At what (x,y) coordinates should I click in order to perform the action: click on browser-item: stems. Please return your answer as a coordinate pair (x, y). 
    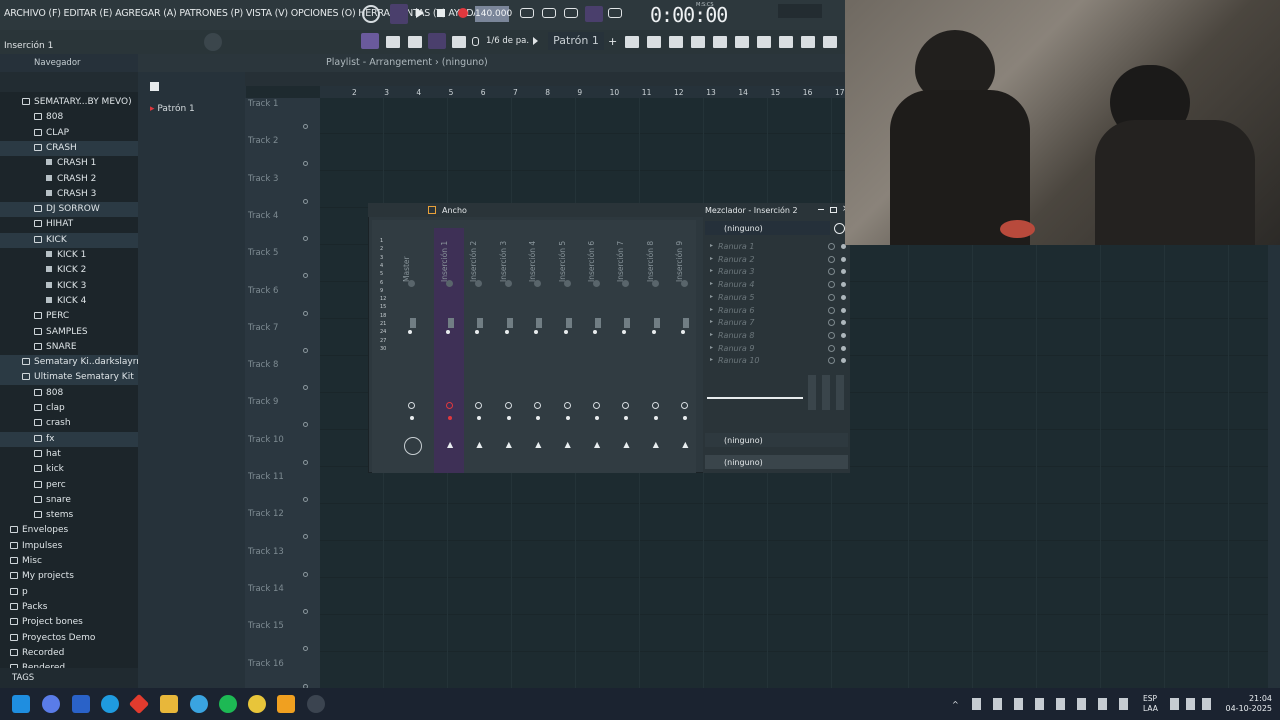
    Looking at the image, I should click on (69, 515).